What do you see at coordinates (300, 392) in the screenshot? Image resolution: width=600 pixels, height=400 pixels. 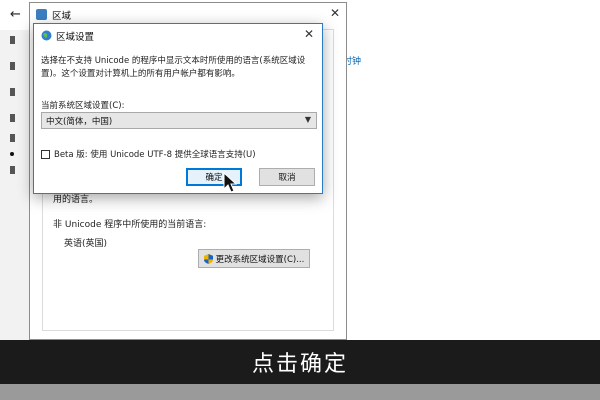 I see `bottom-frame-bar` at bounding box center [300, 392].